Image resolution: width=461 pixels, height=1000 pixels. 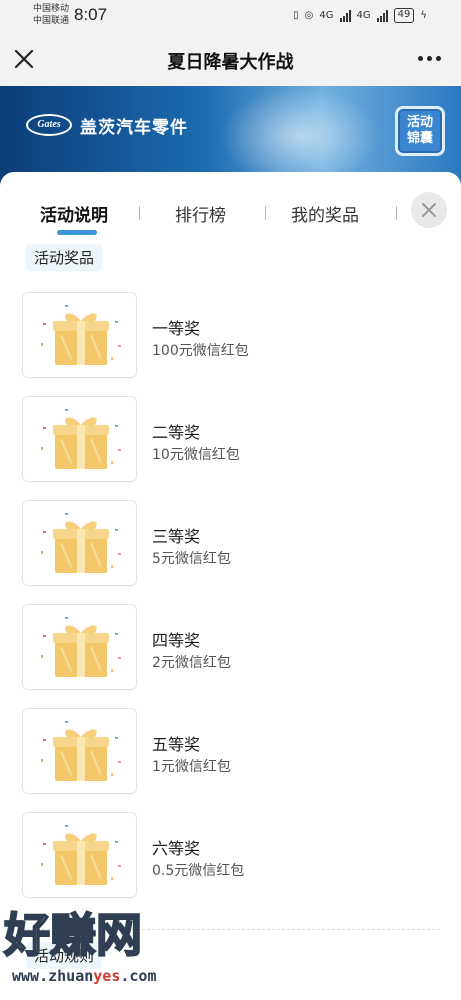 I want to click on prize-item: 五等奖 1元微信红包, so click(x=232, y=752).